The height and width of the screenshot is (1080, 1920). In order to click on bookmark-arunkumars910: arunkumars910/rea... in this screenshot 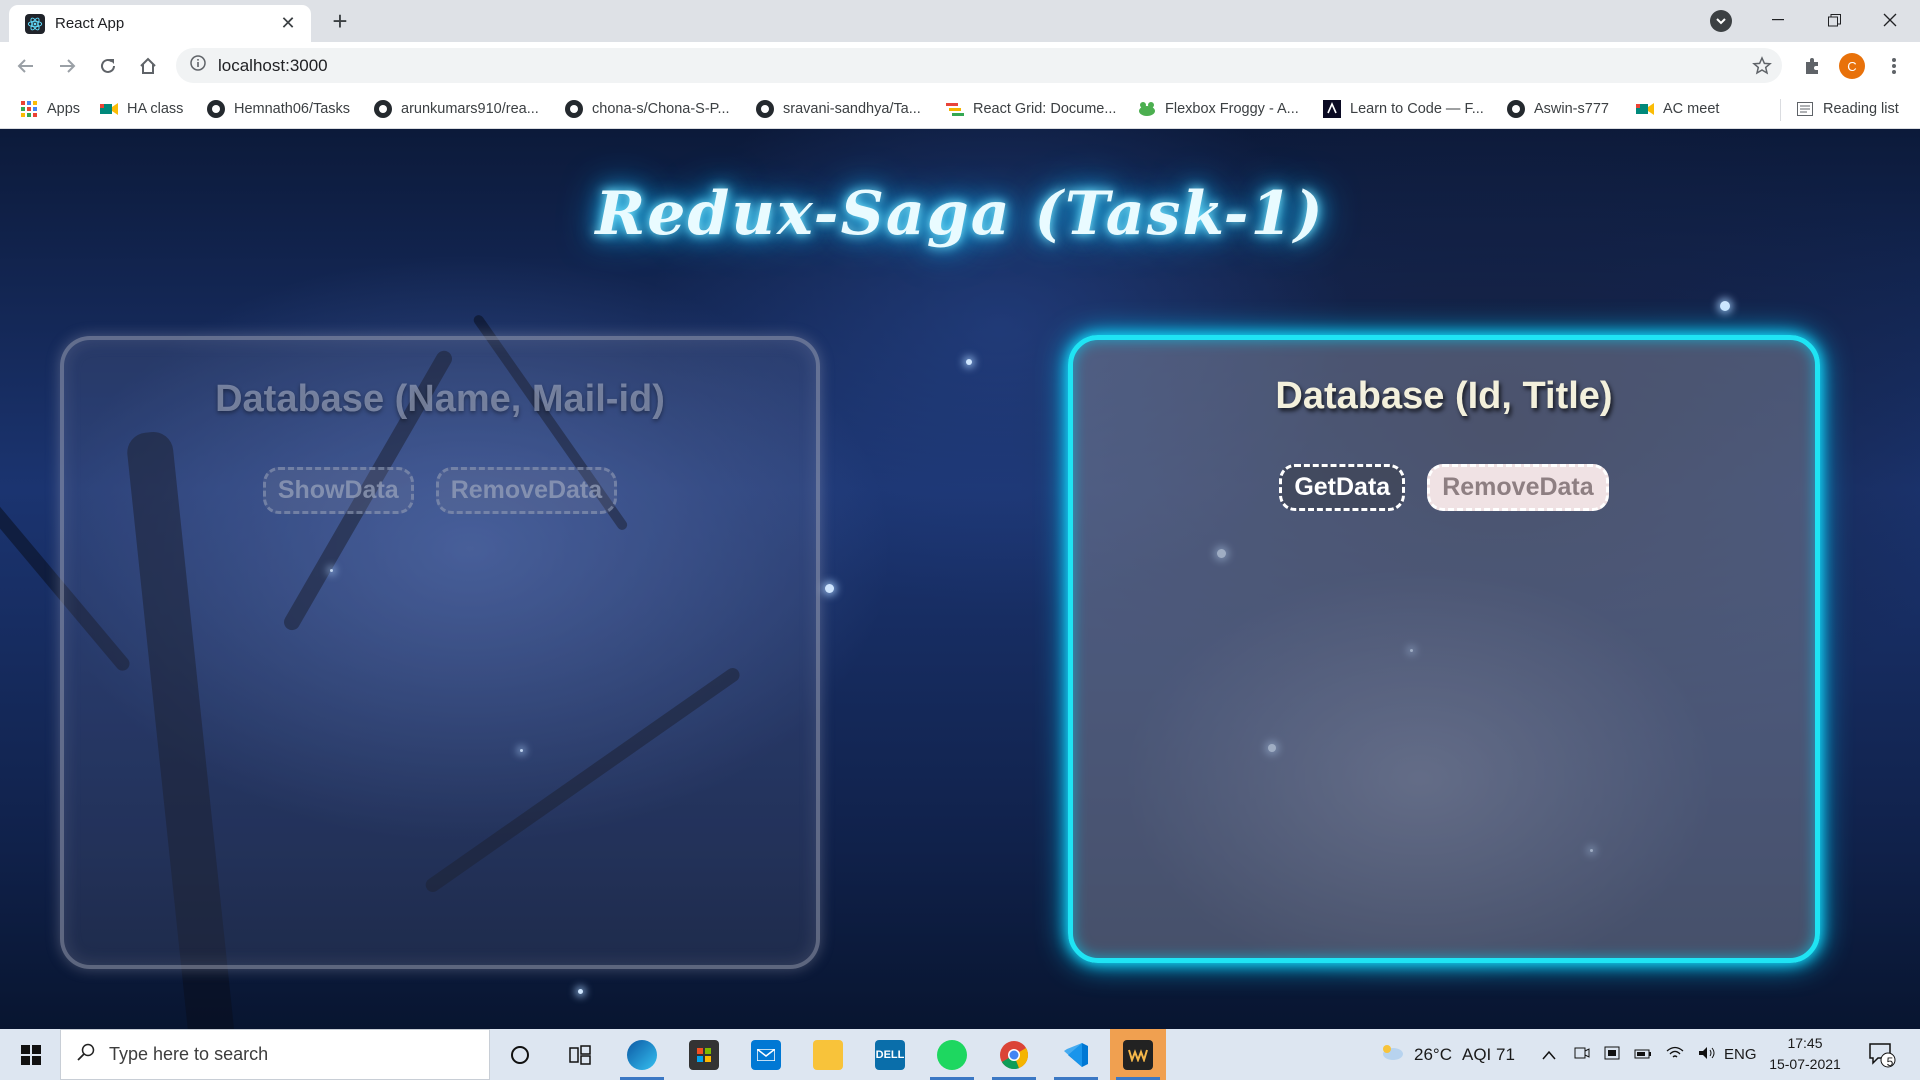, I will do `click(456, 109)`.